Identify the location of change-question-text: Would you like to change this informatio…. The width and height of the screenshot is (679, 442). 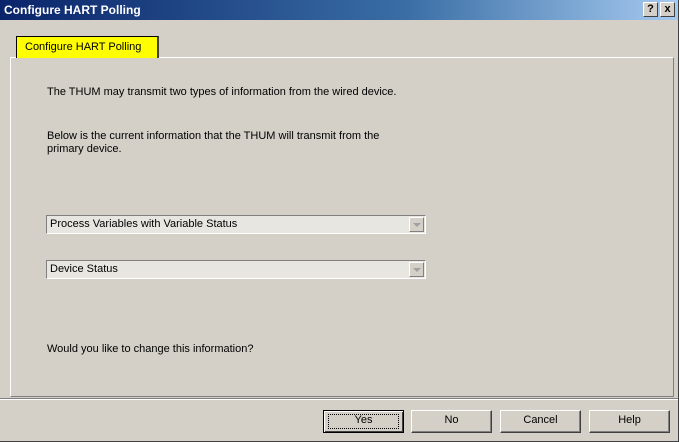
(150, 349).